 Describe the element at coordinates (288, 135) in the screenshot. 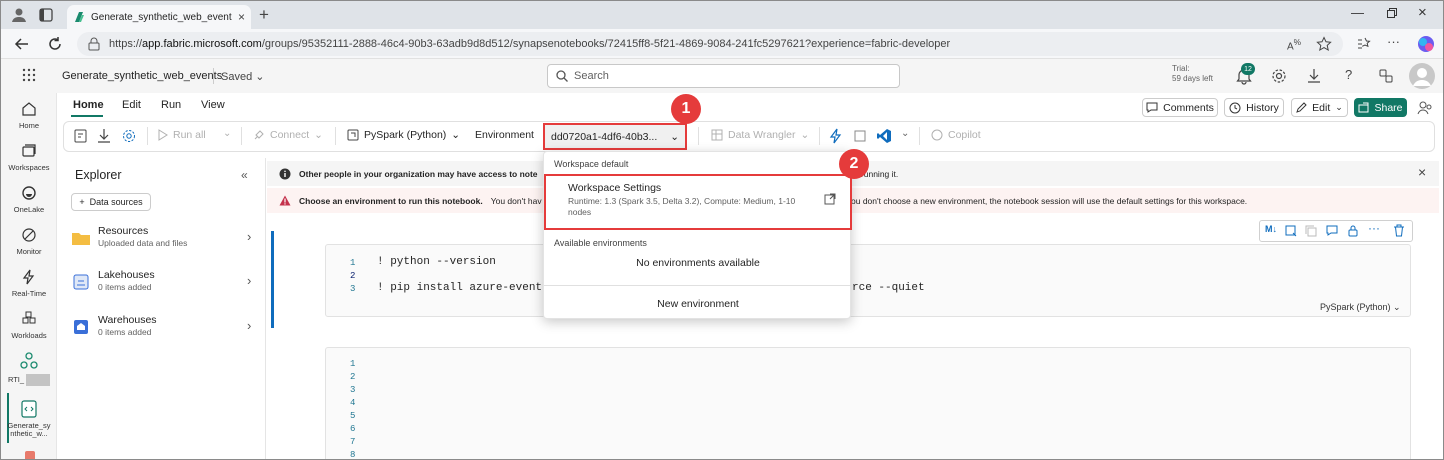

I see `connect-button: Connect ⌄` at that location.